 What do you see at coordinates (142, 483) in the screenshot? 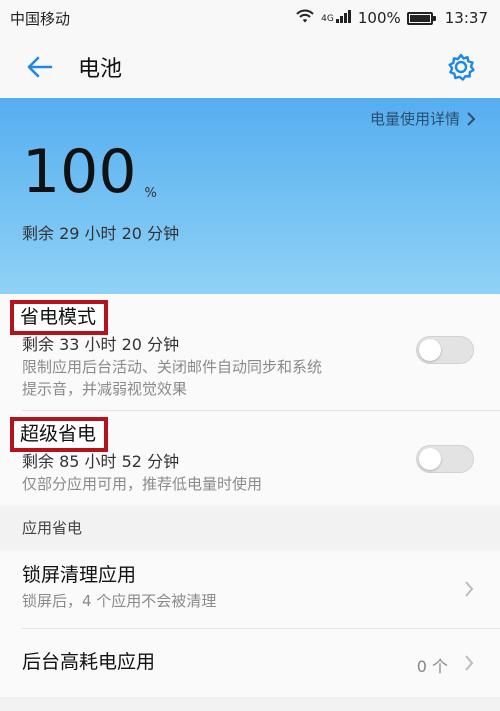
I see `ultra-power-saving-desc: 仅部分应用可用，推荐低电量时使用` at bounding box center [142, 483].